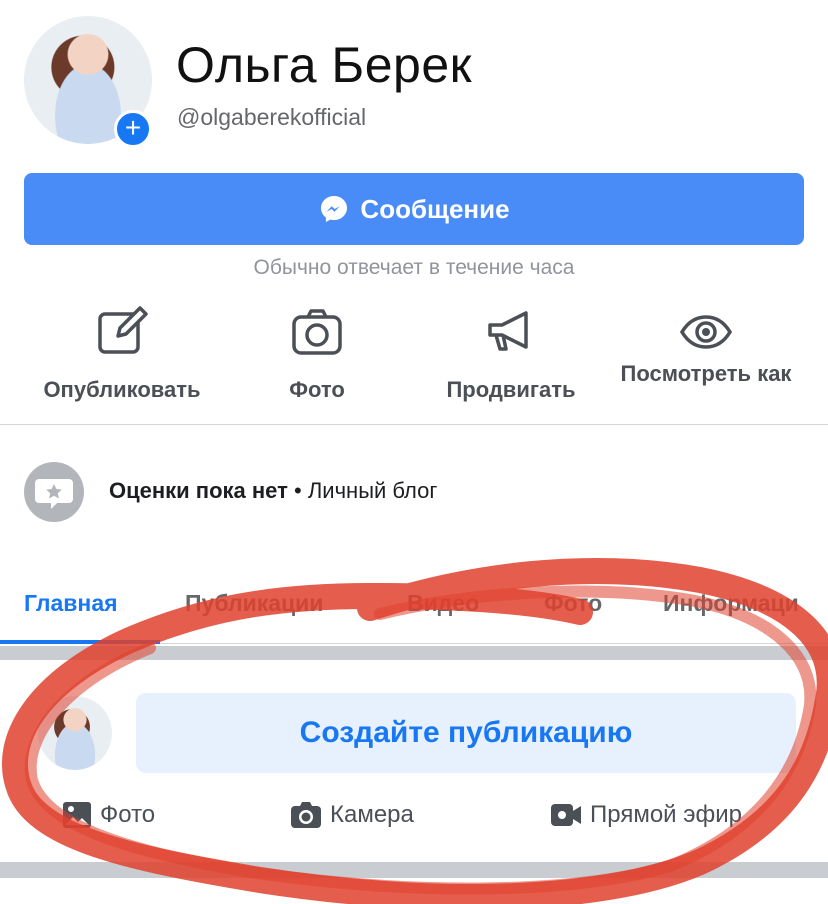  I want to click on page-category: Личный блог, so click(372, 490).